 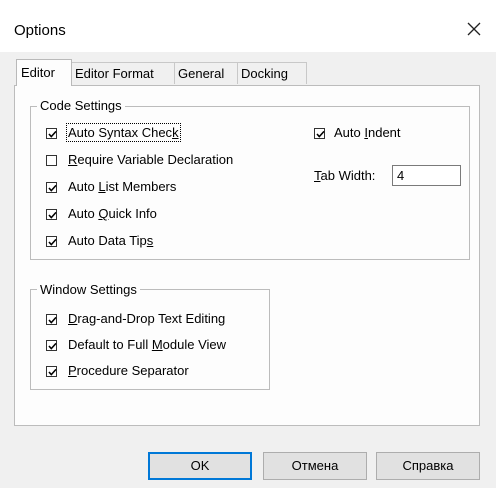 I want to click on default-full-module-view-checkbox, so click(x=51, y=345).